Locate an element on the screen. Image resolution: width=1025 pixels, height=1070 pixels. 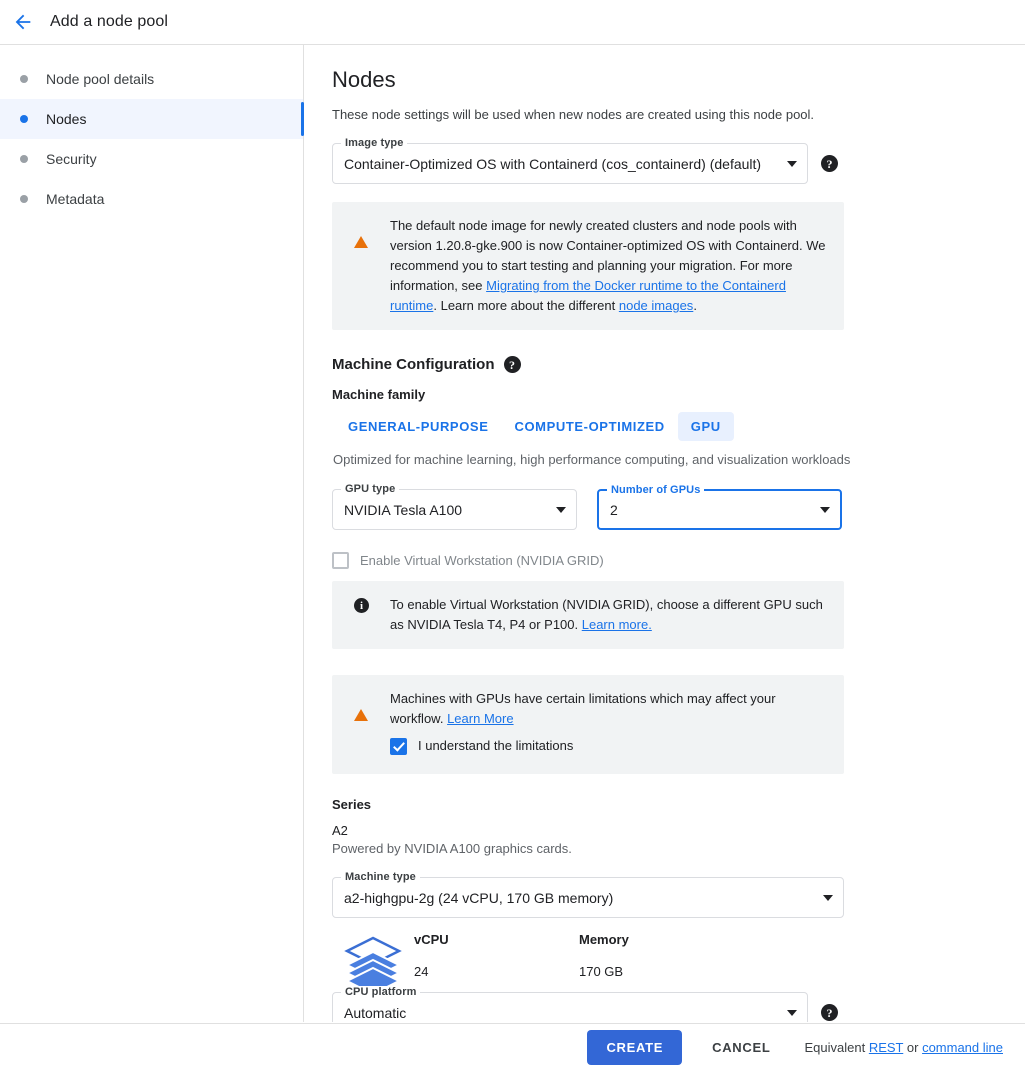
cancel-button: CANCEL is located at coordinates (741, 1047).